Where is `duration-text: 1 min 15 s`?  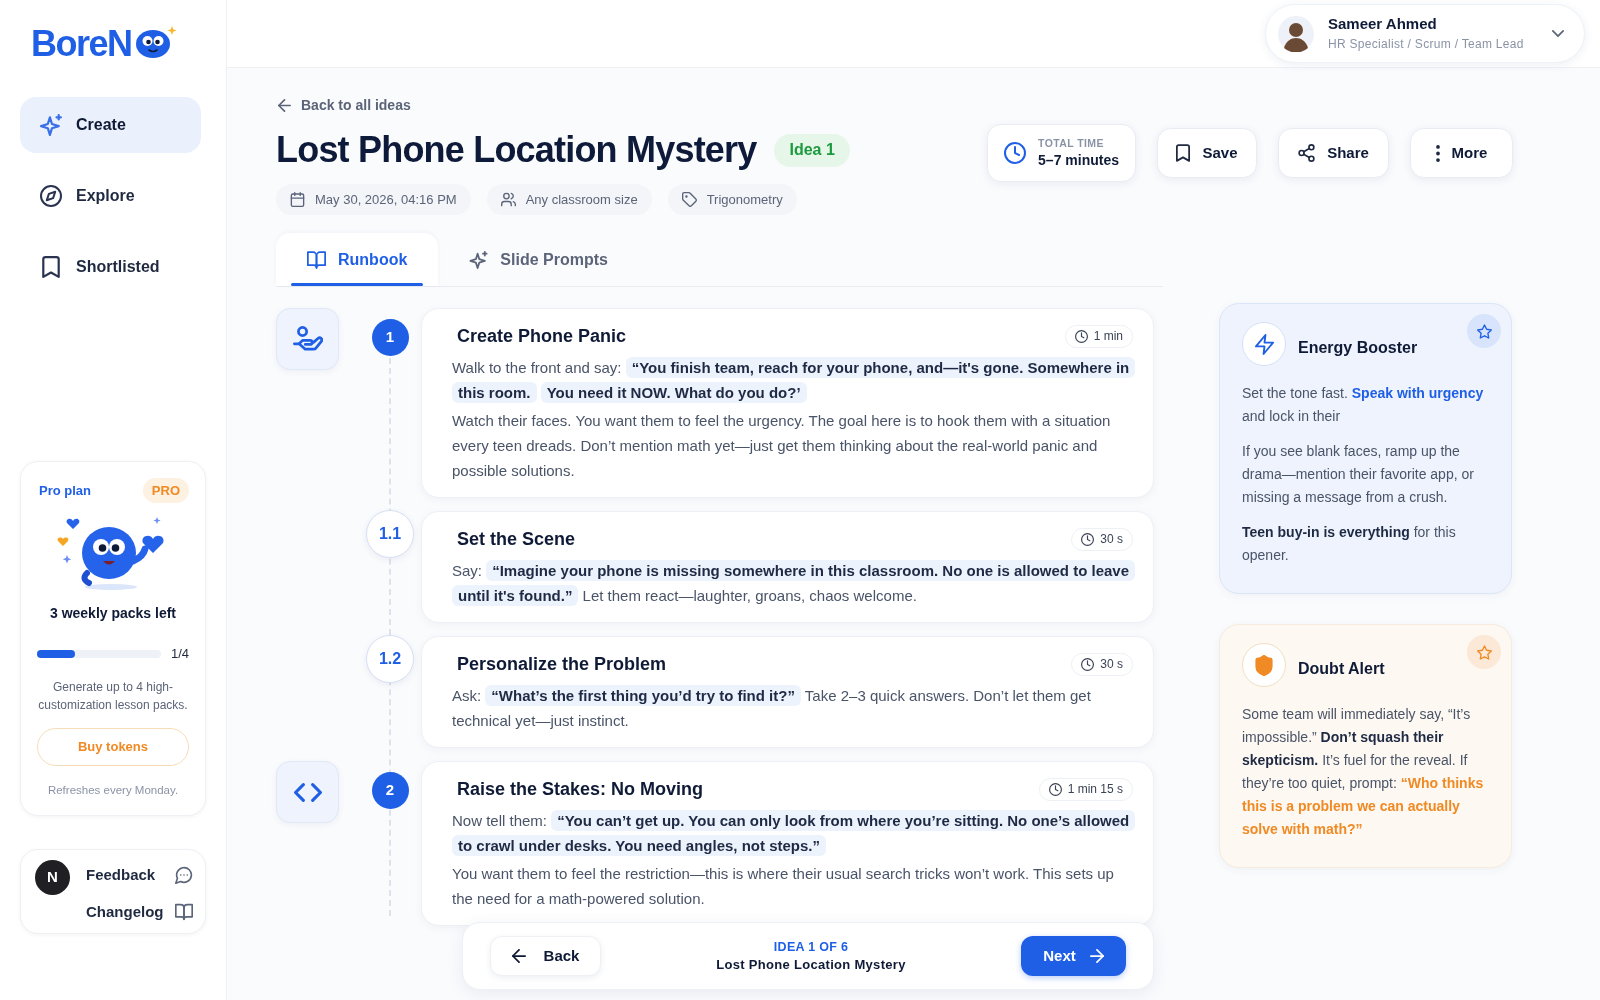 duration-text: 1 min 15 s is located at coordinates (1095, 789).